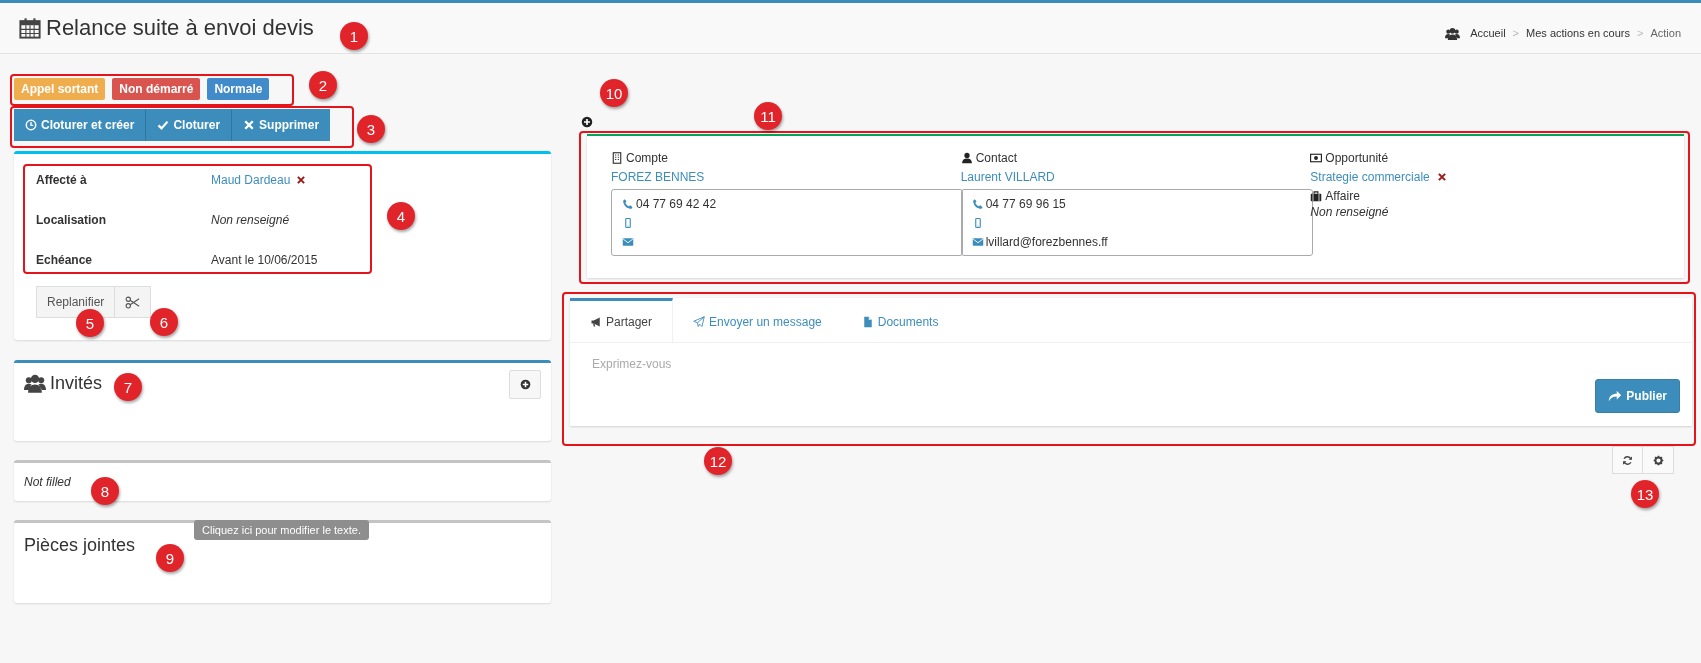  I want to click on section-heading: Affaire, so click(1342, 195).